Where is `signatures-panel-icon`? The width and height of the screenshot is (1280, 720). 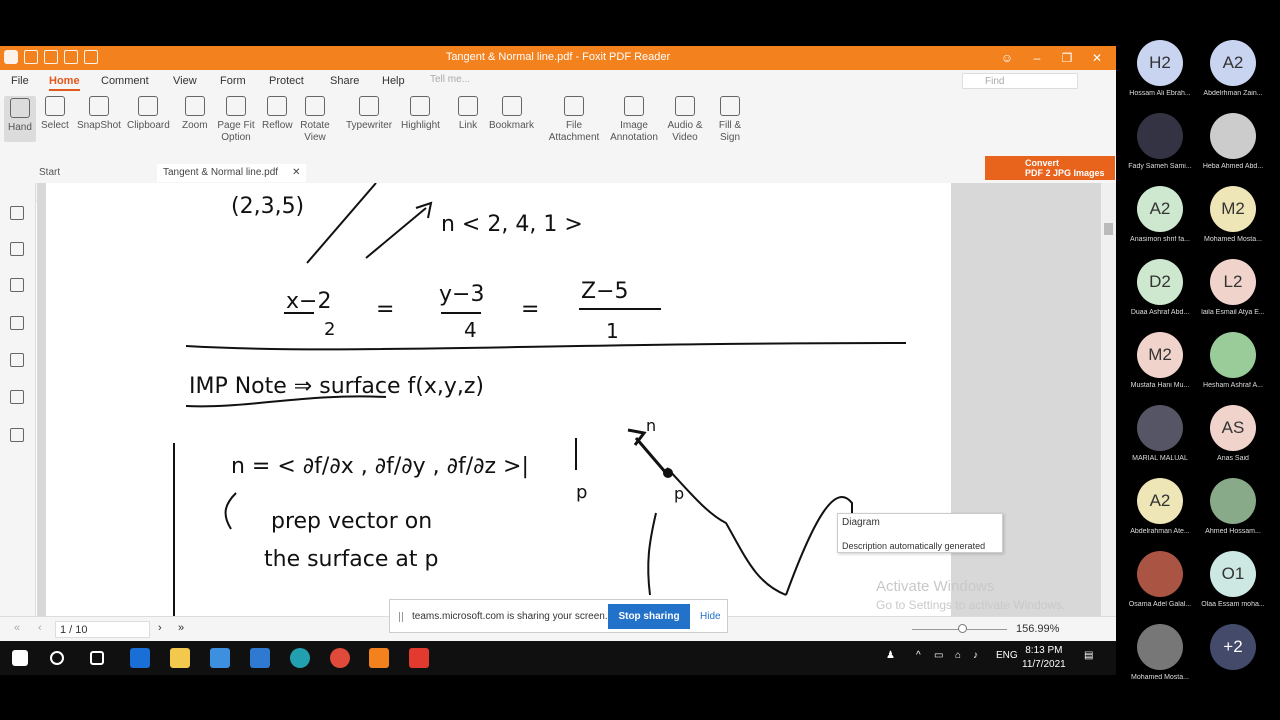
signatures-panel-icon is located at coordinates (17, 435).